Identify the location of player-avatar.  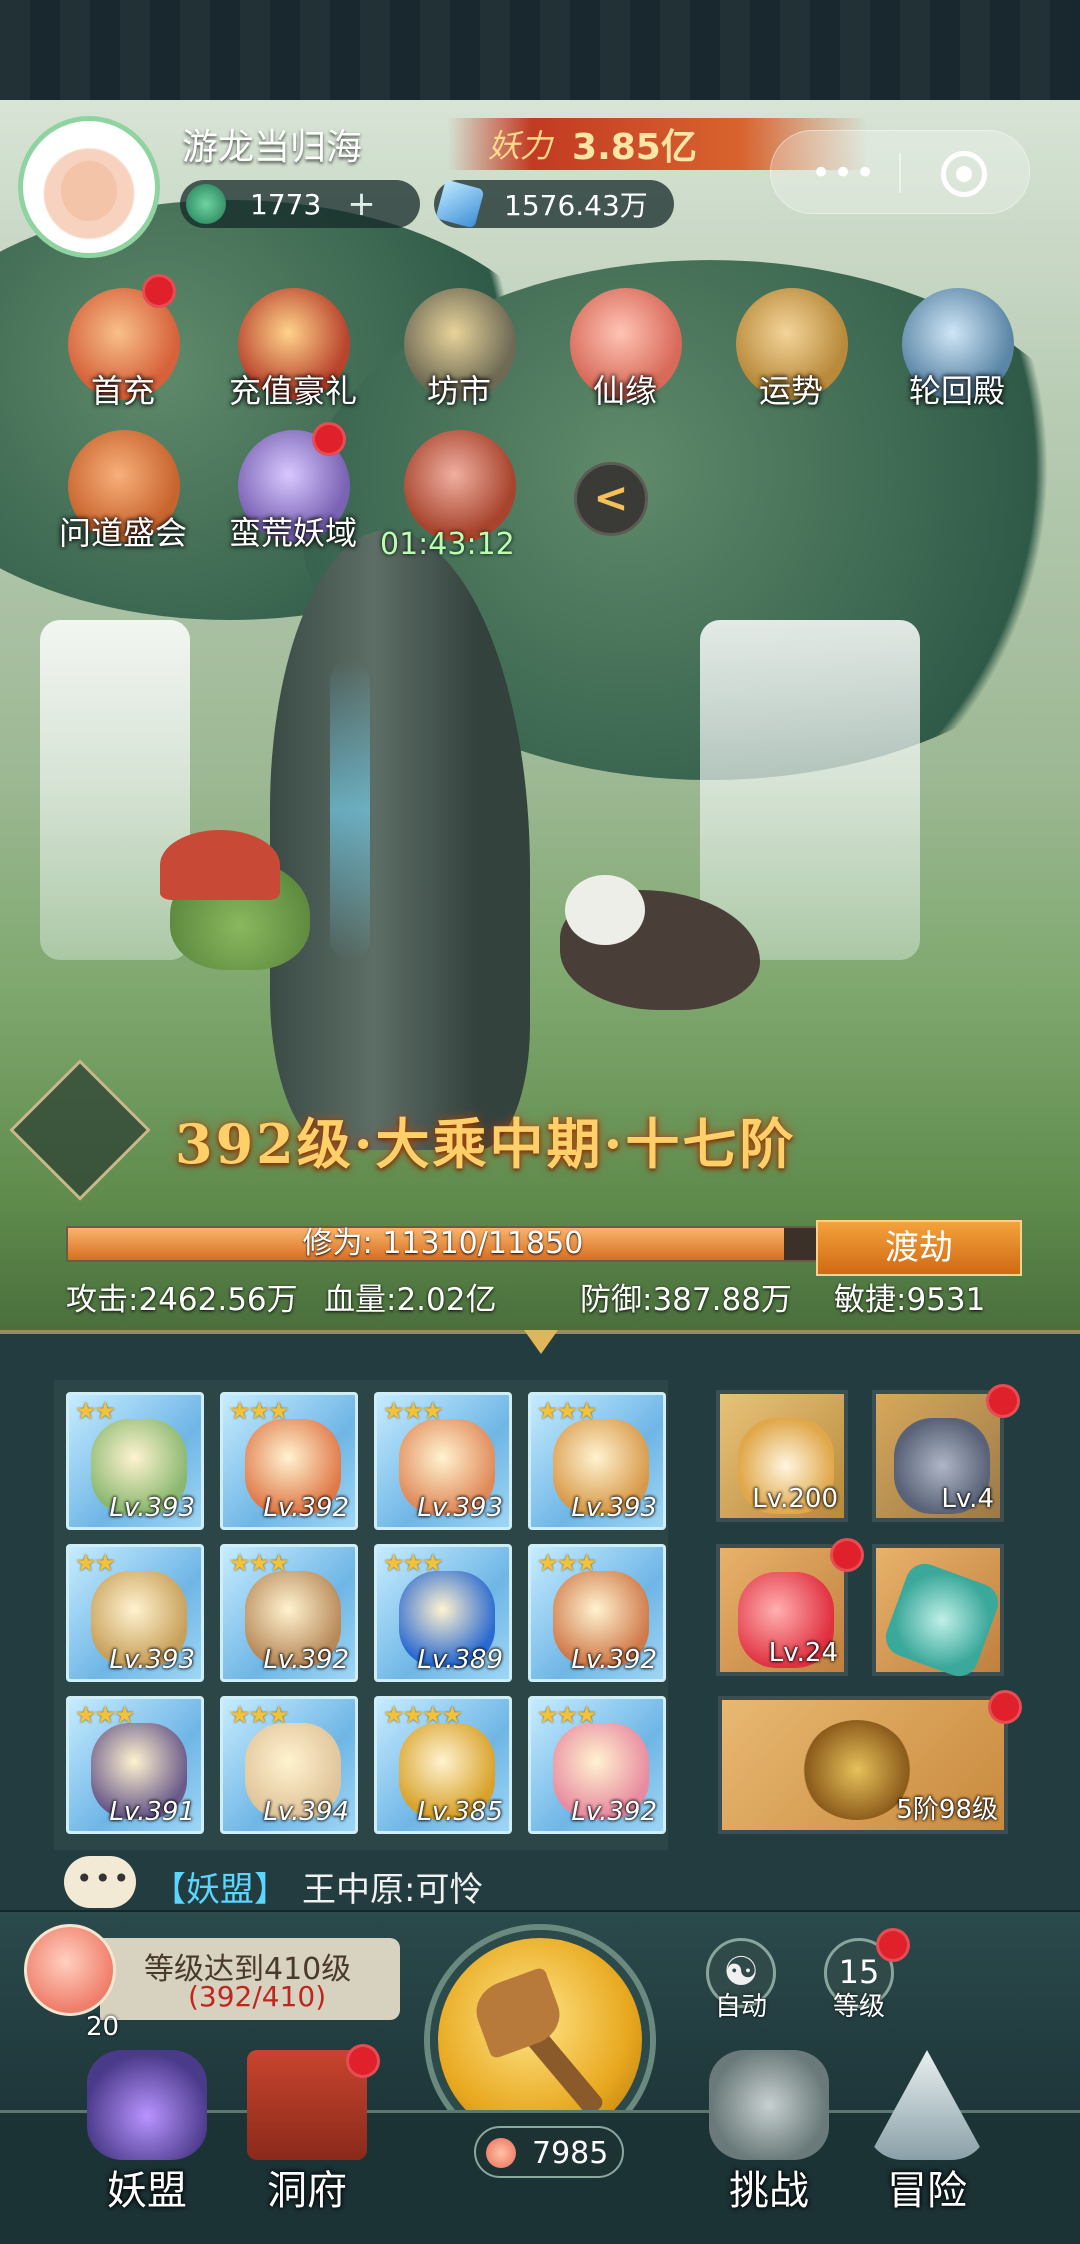
(89, 187).